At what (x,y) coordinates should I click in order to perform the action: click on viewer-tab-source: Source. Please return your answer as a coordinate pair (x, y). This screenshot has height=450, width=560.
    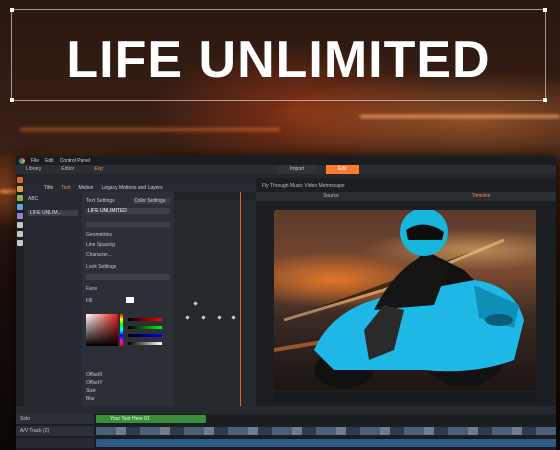
    Looking at the image, I should click on (331, 196).